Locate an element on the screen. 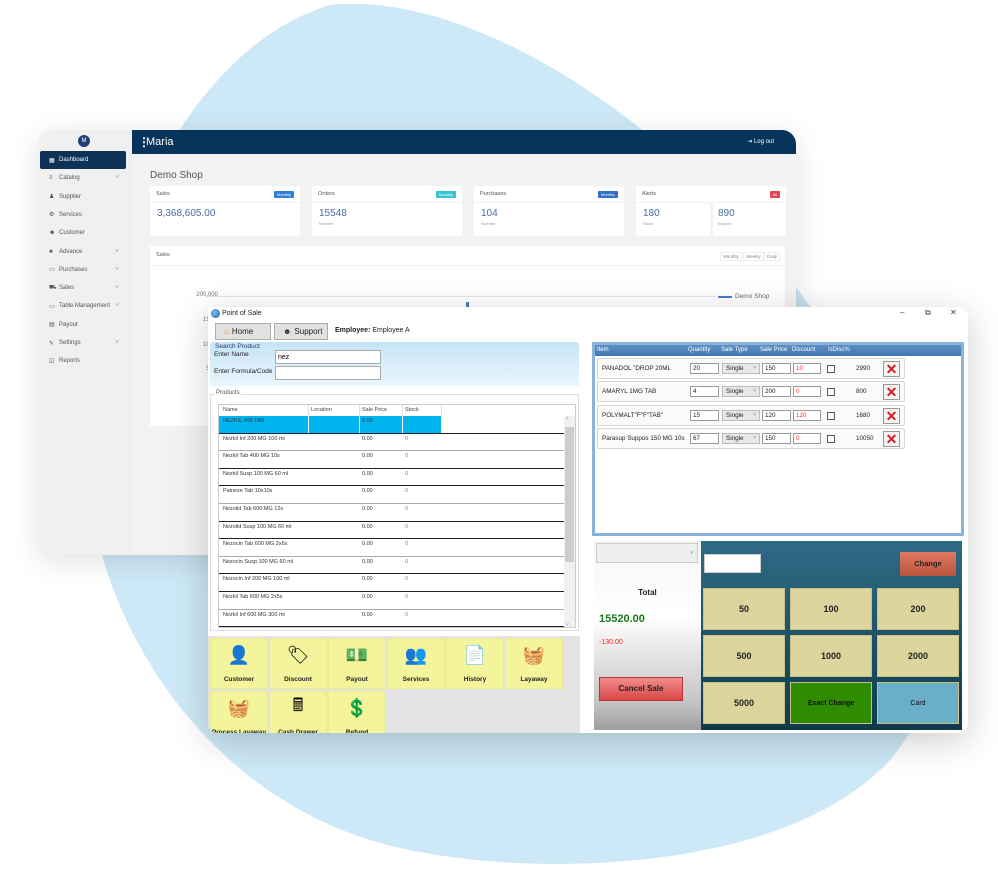 Image resolution: width=998 pixels, height=872 pixels. tender-5000-button: 5000 is located at coordinates (744, 703).